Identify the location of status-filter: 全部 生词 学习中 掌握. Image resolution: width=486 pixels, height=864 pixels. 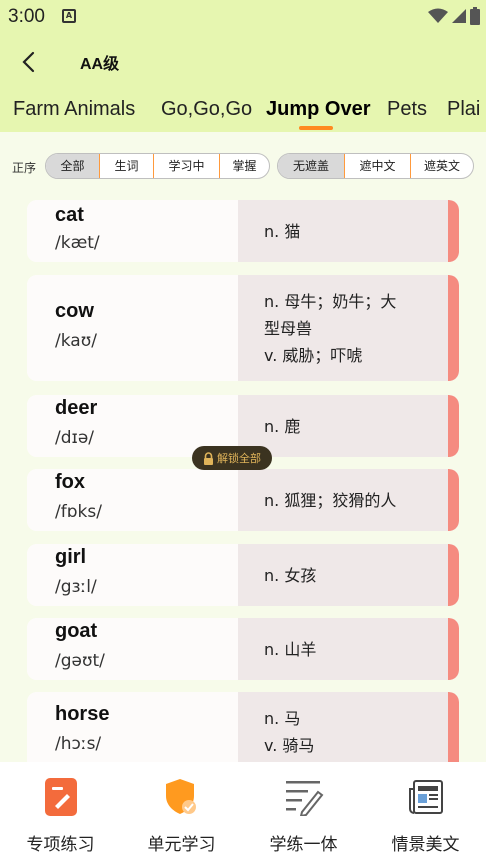
(157, 166).